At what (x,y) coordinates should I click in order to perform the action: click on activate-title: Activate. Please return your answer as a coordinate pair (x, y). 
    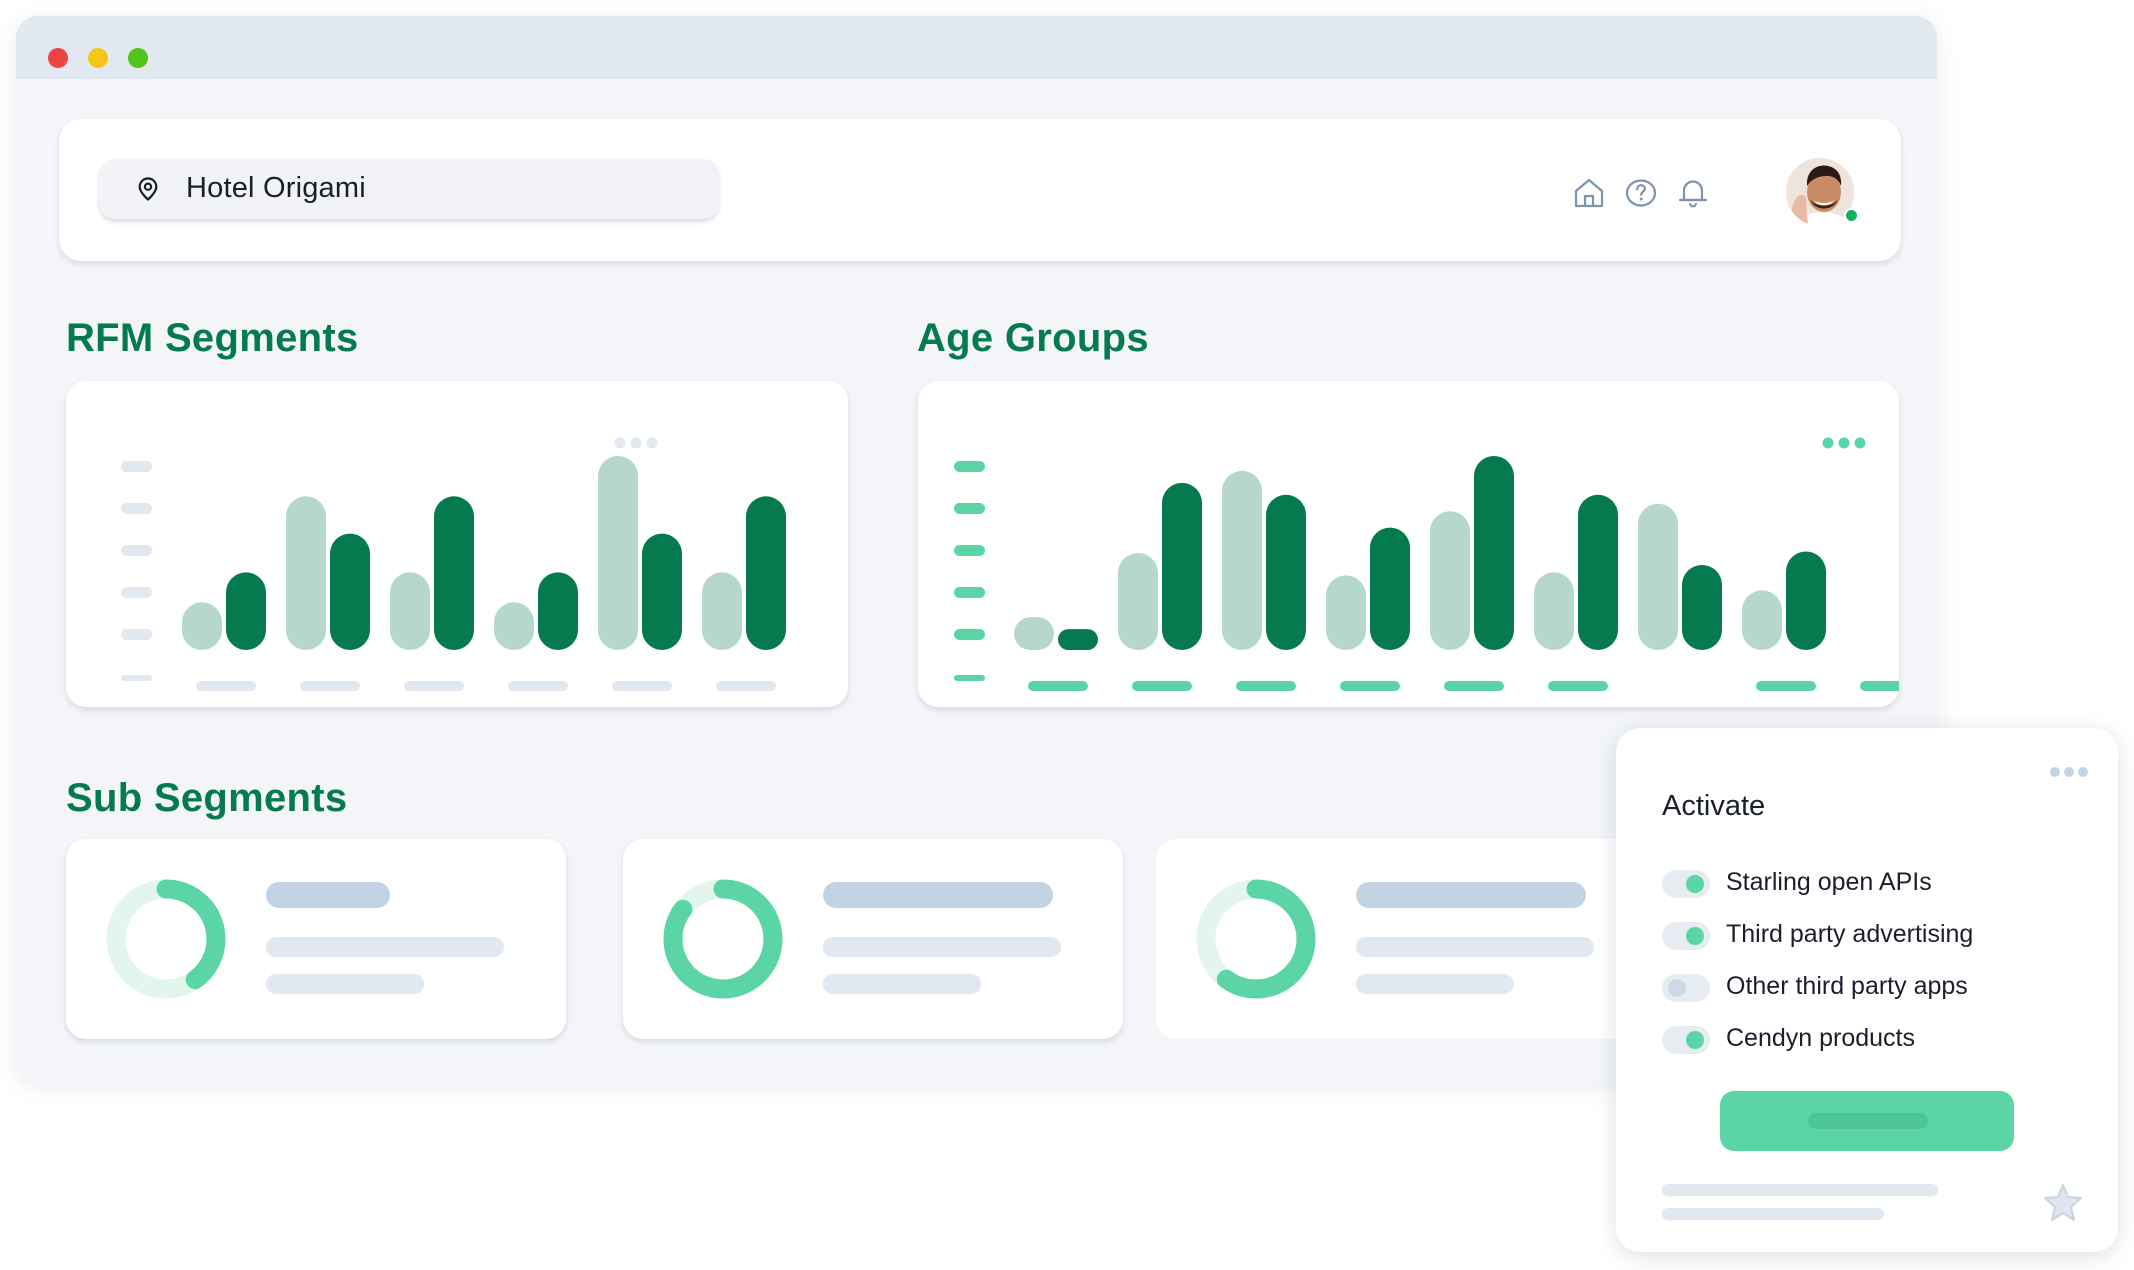
    Looking at the image, I should click on (1714, 806).